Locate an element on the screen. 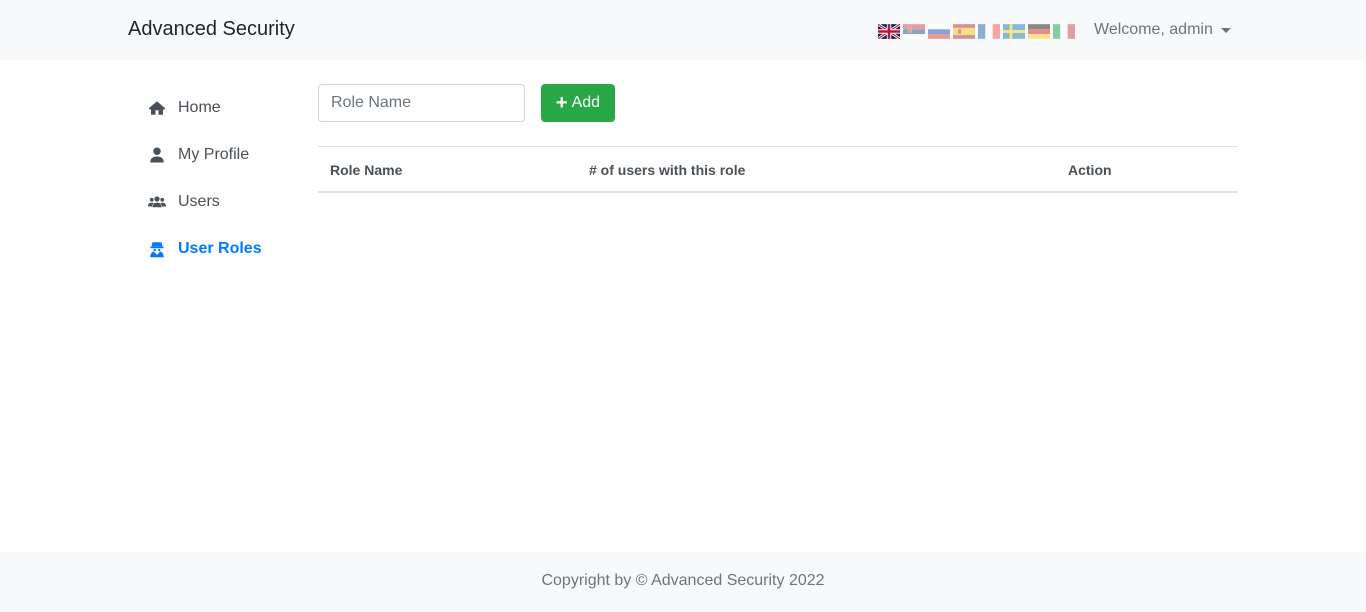  sidebar-item-users: Users is located at coordinates (213, 201).